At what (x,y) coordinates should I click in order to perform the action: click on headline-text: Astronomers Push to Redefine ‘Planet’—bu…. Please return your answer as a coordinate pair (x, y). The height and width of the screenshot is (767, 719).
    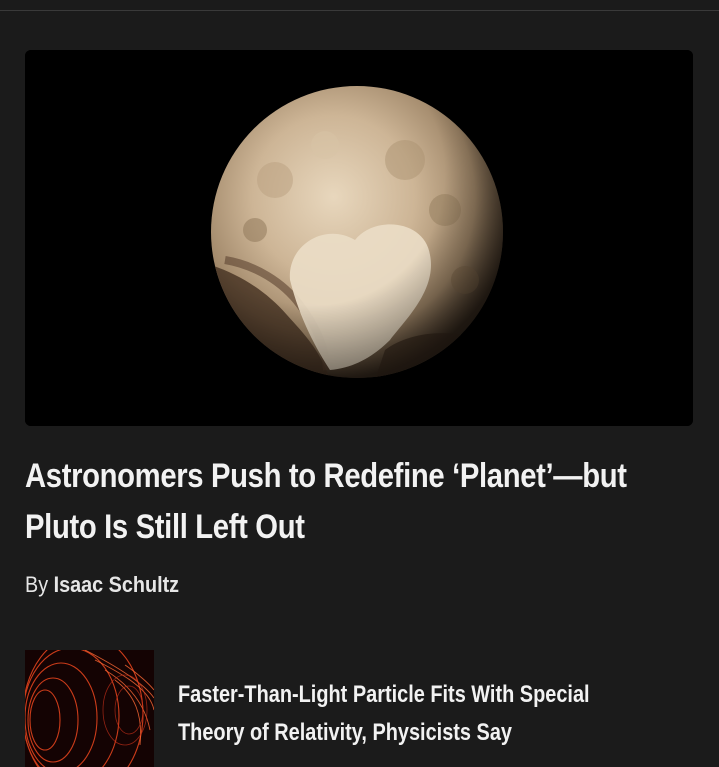
    Looking at the image, I should click on (326, 501).